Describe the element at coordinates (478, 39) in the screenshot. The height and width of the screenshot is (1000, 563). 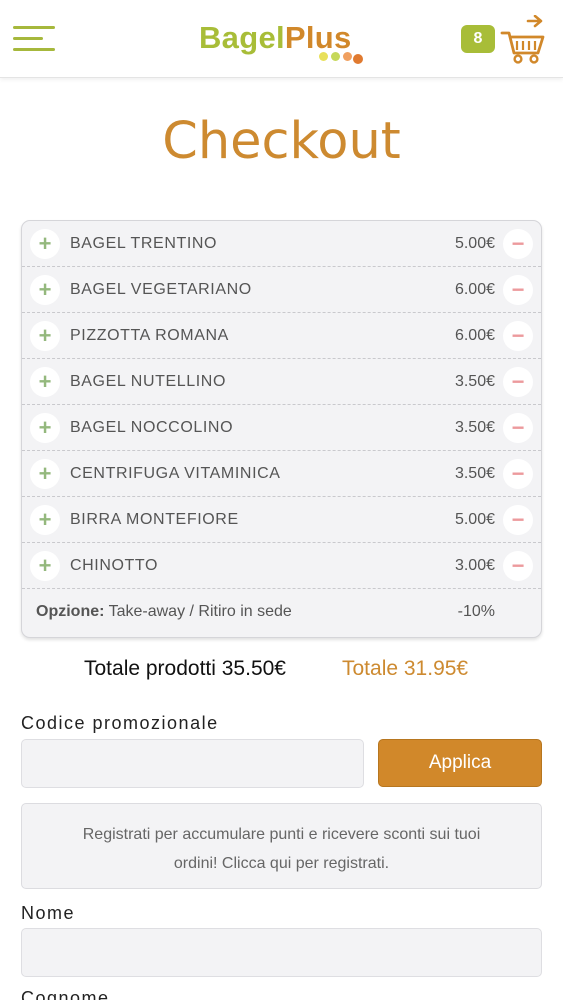
I see `cart-count-badge: 8` at that location.